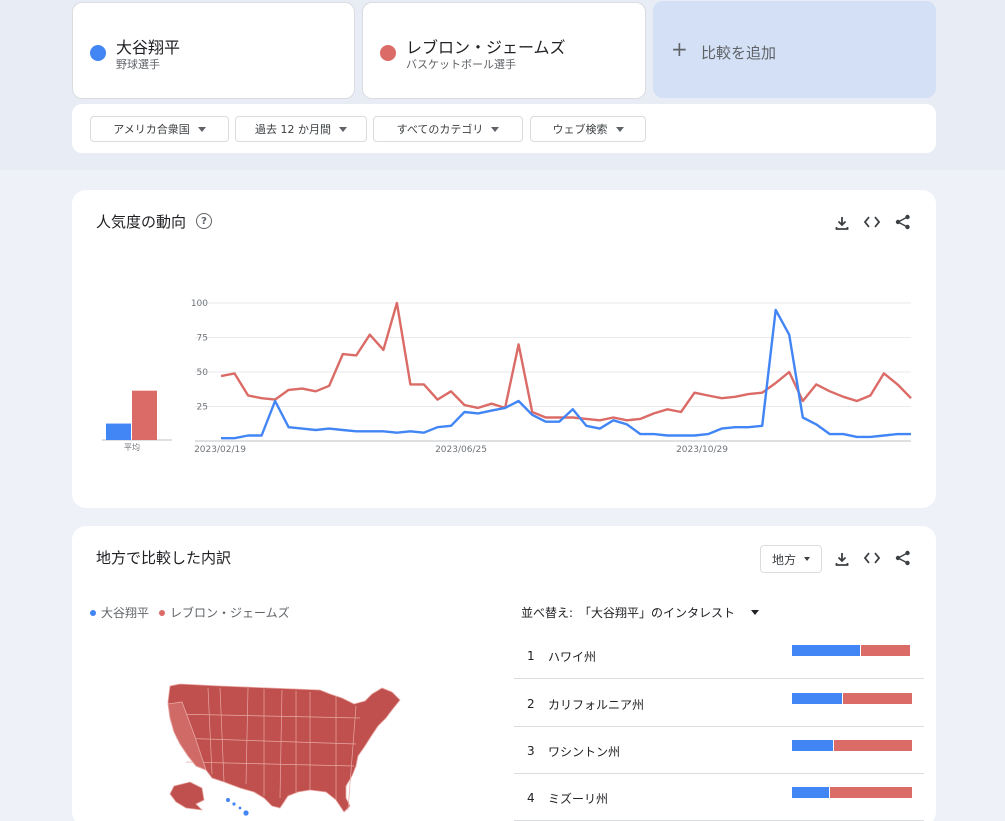  Describe the element at coordinates (290, 747) in the screenshot. I see `us-map` at that location.